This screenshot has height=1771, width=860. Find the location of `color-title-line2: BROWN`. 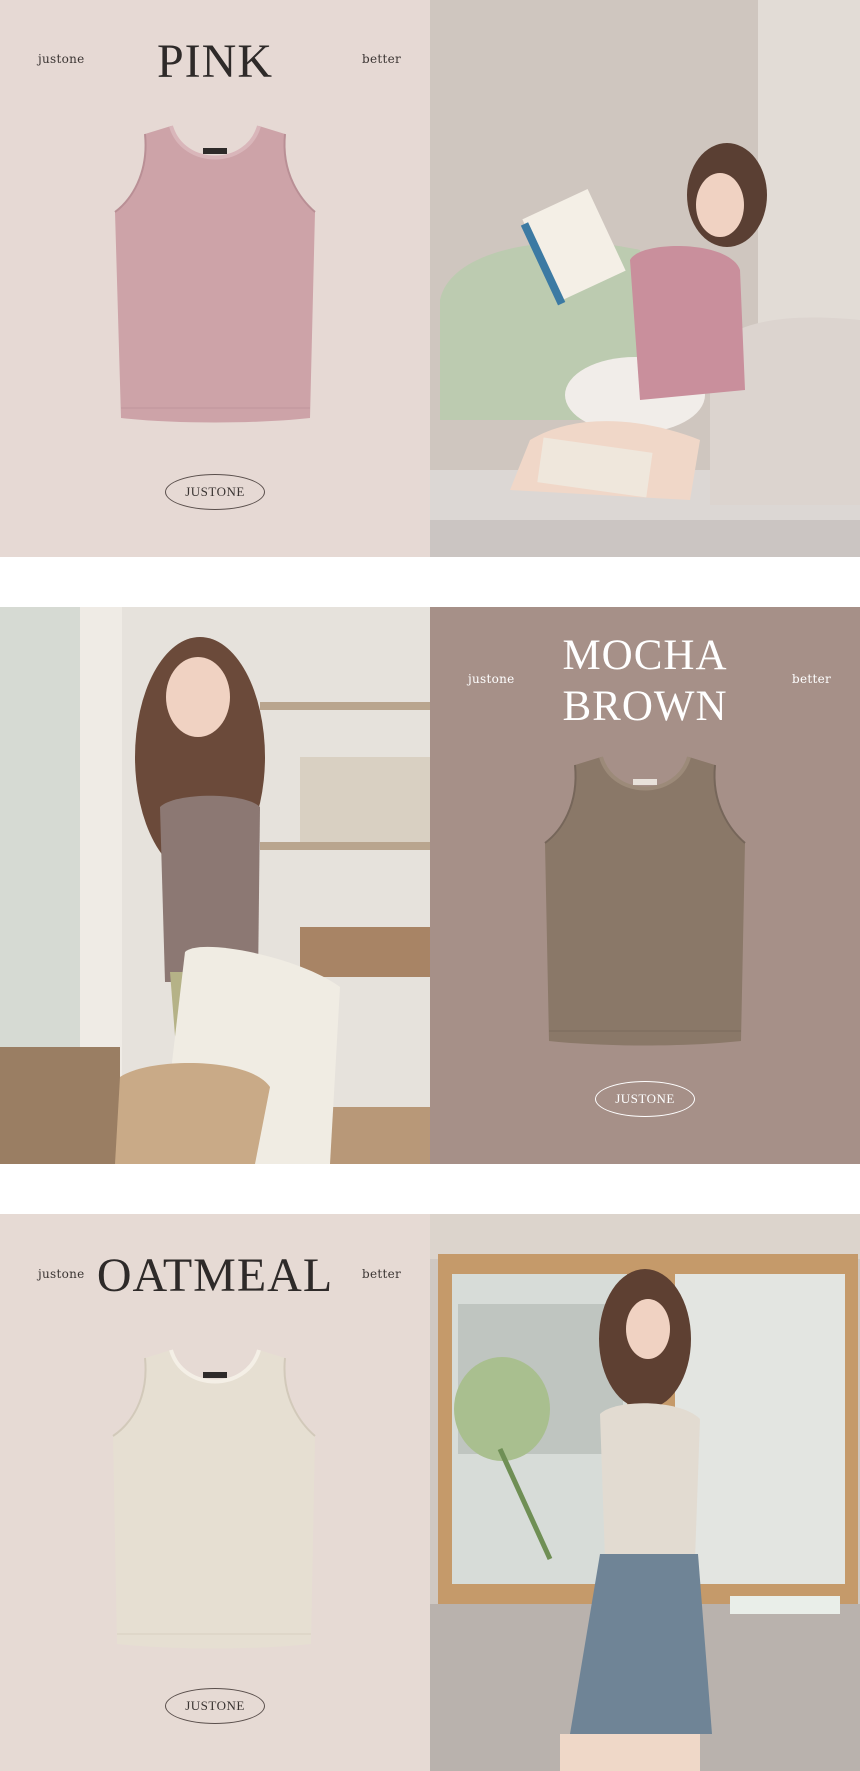

color-title-line2: BROWN is located at coordinates (645, 706).